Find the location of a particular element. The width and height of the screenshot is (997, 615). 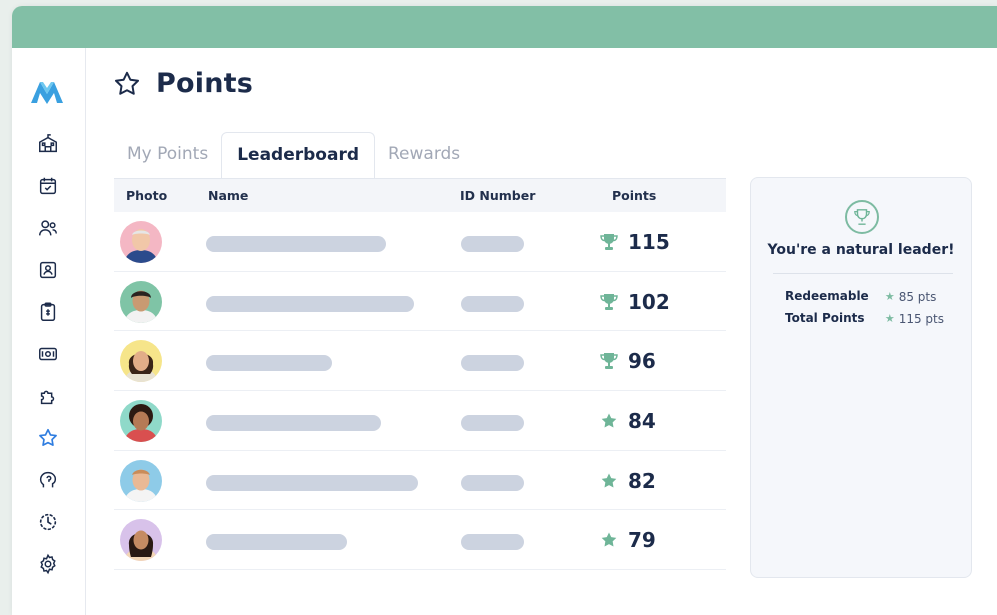

settings-icon is located at coordinates (48, 564).